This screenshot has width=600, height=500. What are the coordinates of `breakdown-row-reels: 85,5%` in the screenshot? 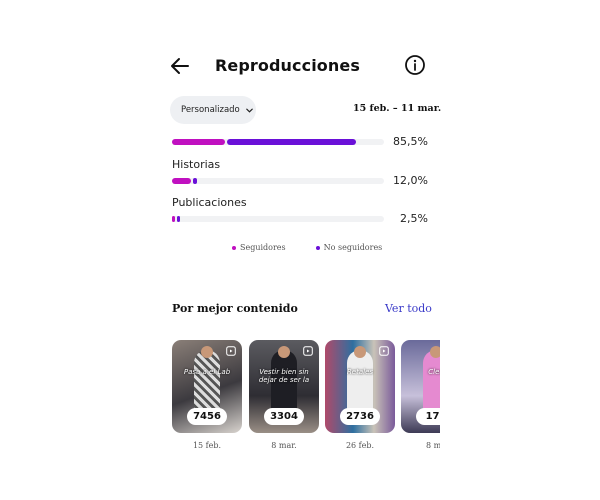 It's located at (301, 142).